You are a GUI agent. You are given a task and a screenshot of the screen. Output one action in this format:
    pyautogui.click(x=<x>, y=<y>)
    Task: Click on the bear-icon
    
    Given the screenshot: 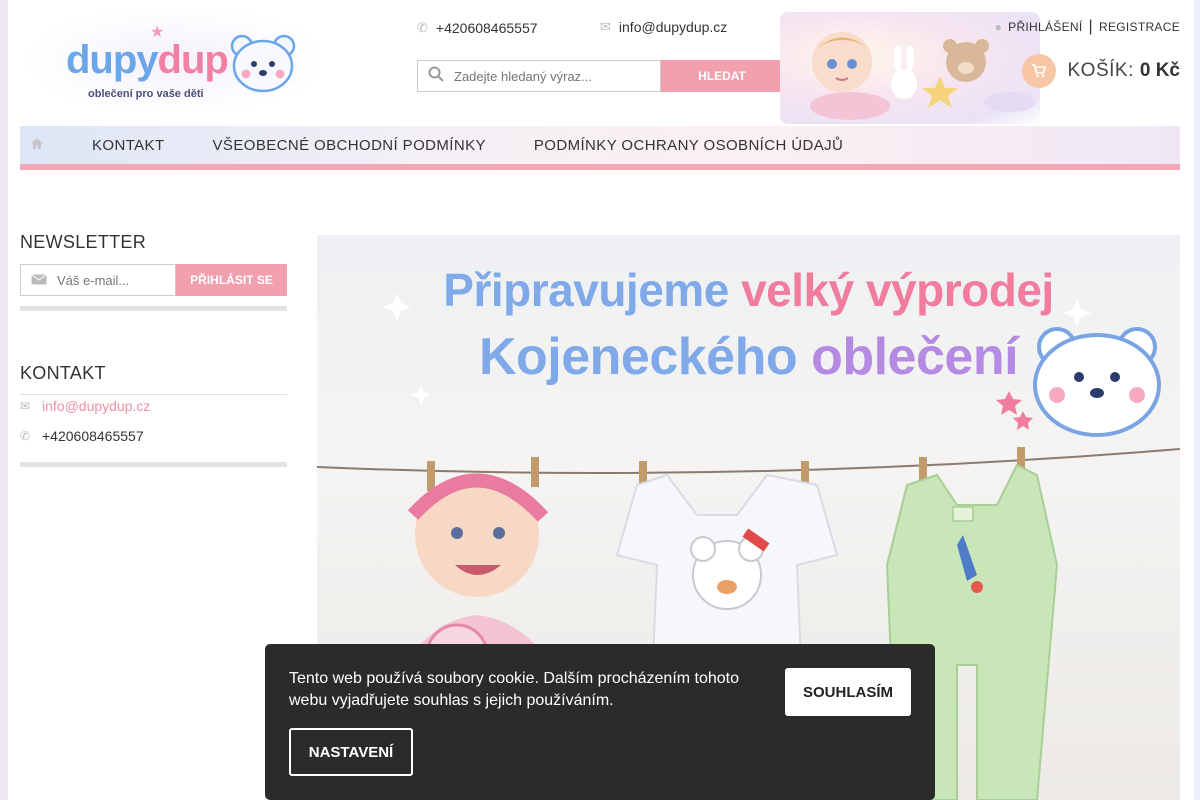 What is the action you would take?
    pyautogui.click(x=263, y=63)
    